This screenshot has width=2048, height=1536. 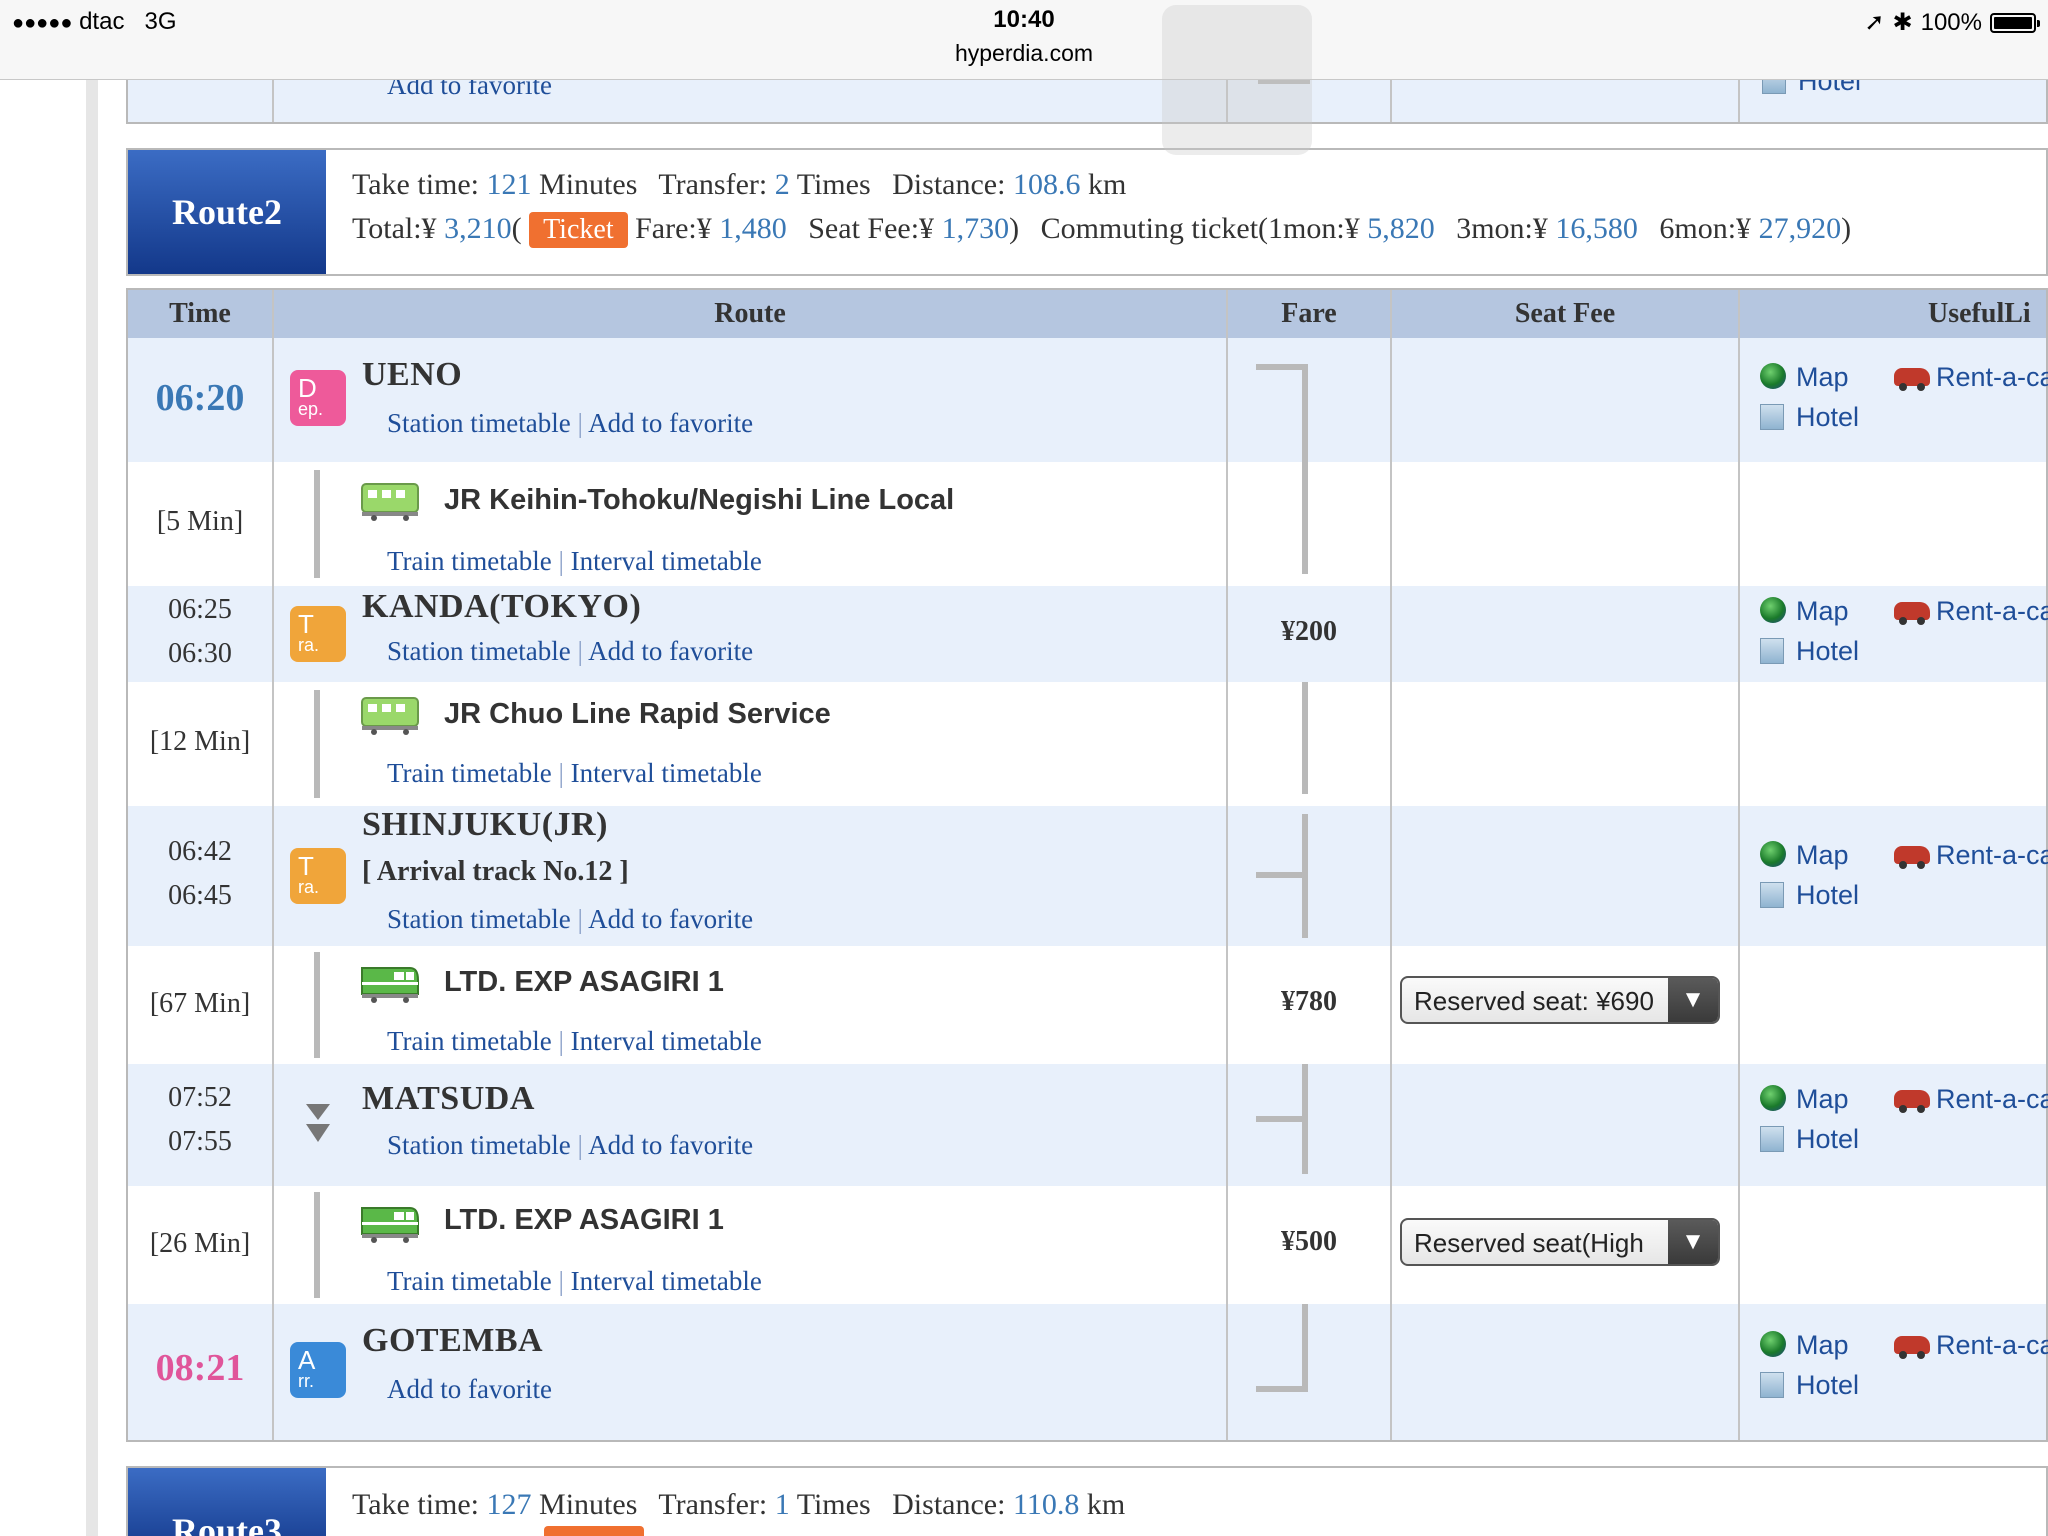 What do you see at coordinates (412, 375) in the screenshot?
I see `station-name: UENO` at bounding box center [412, 375].